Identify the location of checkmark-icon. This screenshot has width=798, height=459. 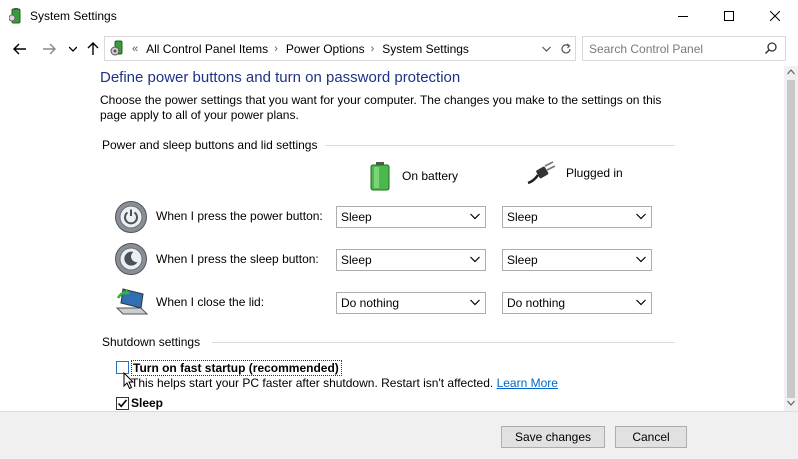
(122, 403).